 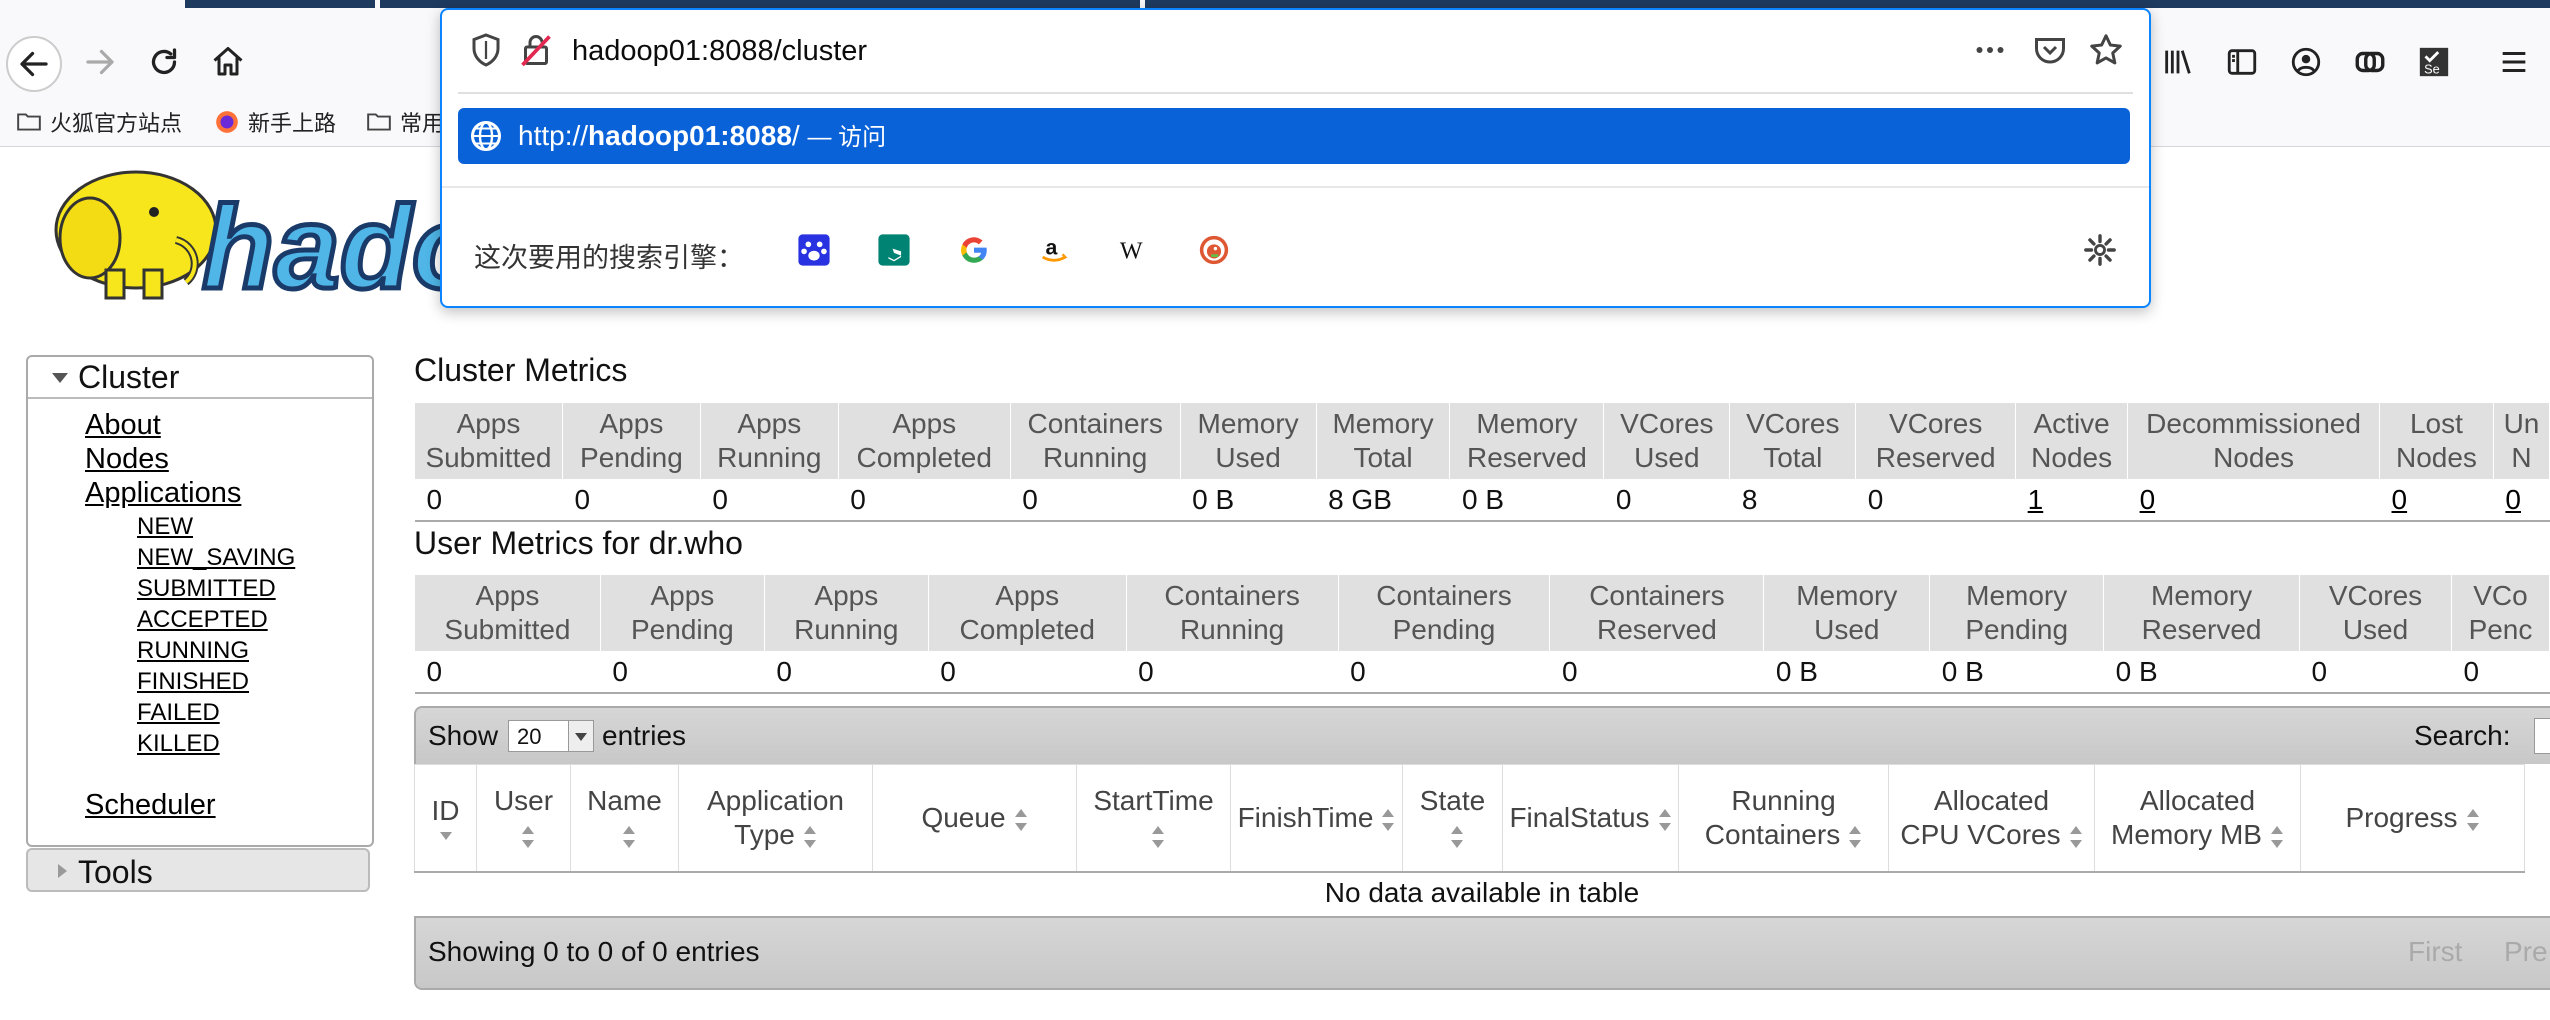 I want to click on tools-section-title: Tools, so click(x=115, y=872).